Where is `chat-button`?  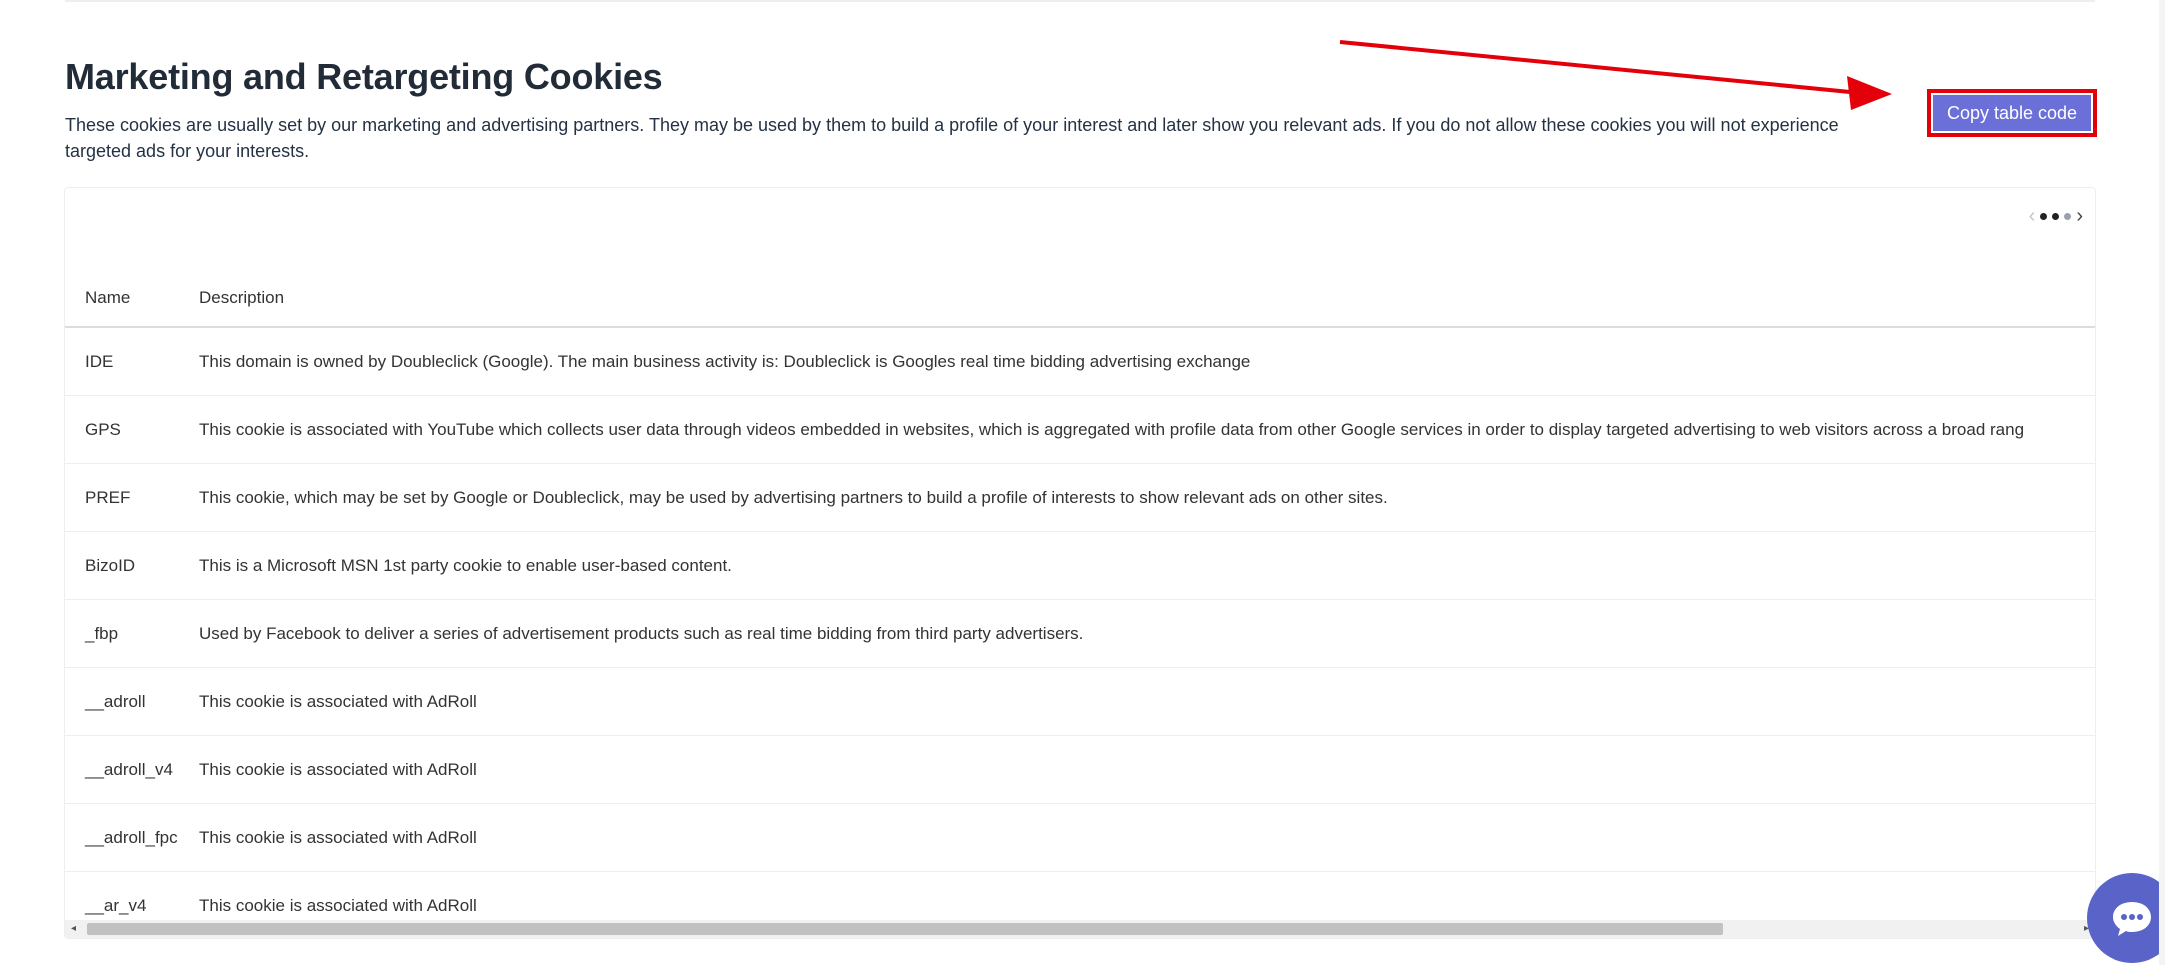
chat-button is located at coordinates (2126, 918).